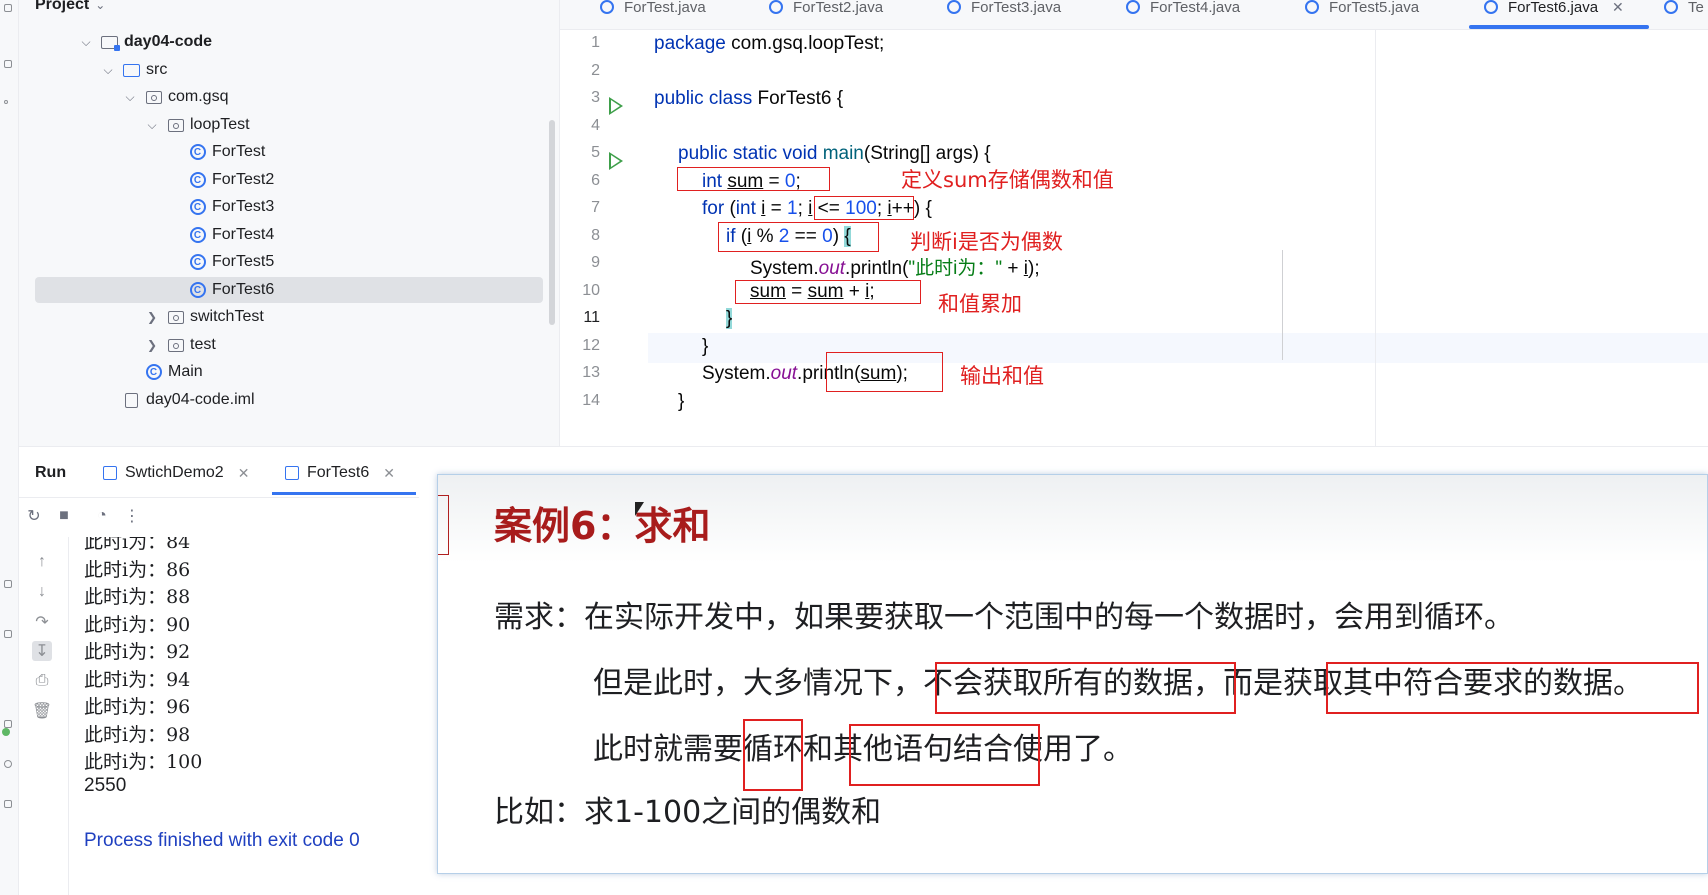 This screenshot has width=1708, height=895. Describe the element at coordinates (42, 681) in the screenshot. I see `print-icon: ⎙` at that location.